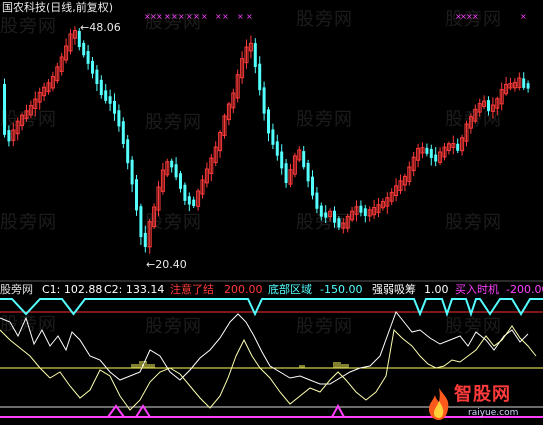  I want to click on buy-timing-value: -200.00, so click(524, 289).